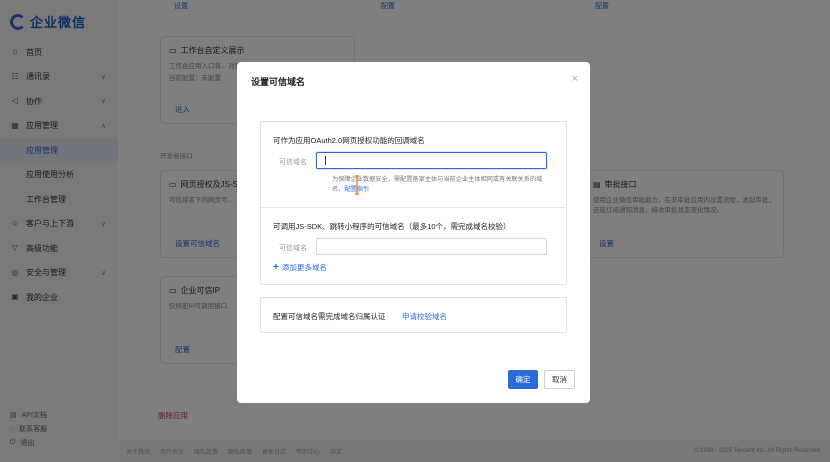 The image size is (830, 462). I want to click on jssdk-domain-input, so click(431, 246).